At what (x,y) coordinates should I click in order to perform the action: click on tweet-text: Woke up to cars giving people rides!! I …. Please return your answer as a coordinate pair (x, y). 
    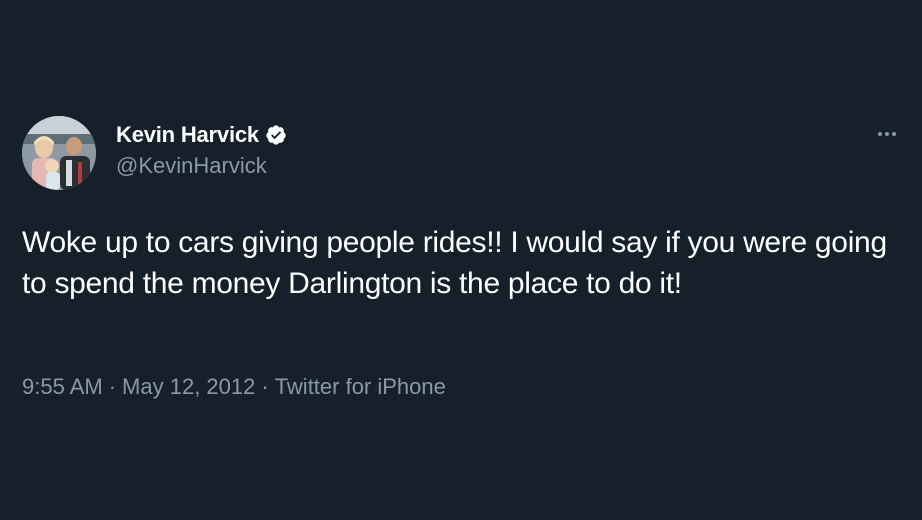
    Looking at the image, I should click on (454, 263).